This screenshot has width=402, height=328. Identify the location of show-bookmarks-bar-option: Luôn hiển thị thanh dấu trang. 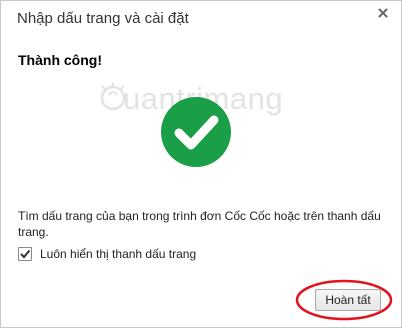
(107, 254).